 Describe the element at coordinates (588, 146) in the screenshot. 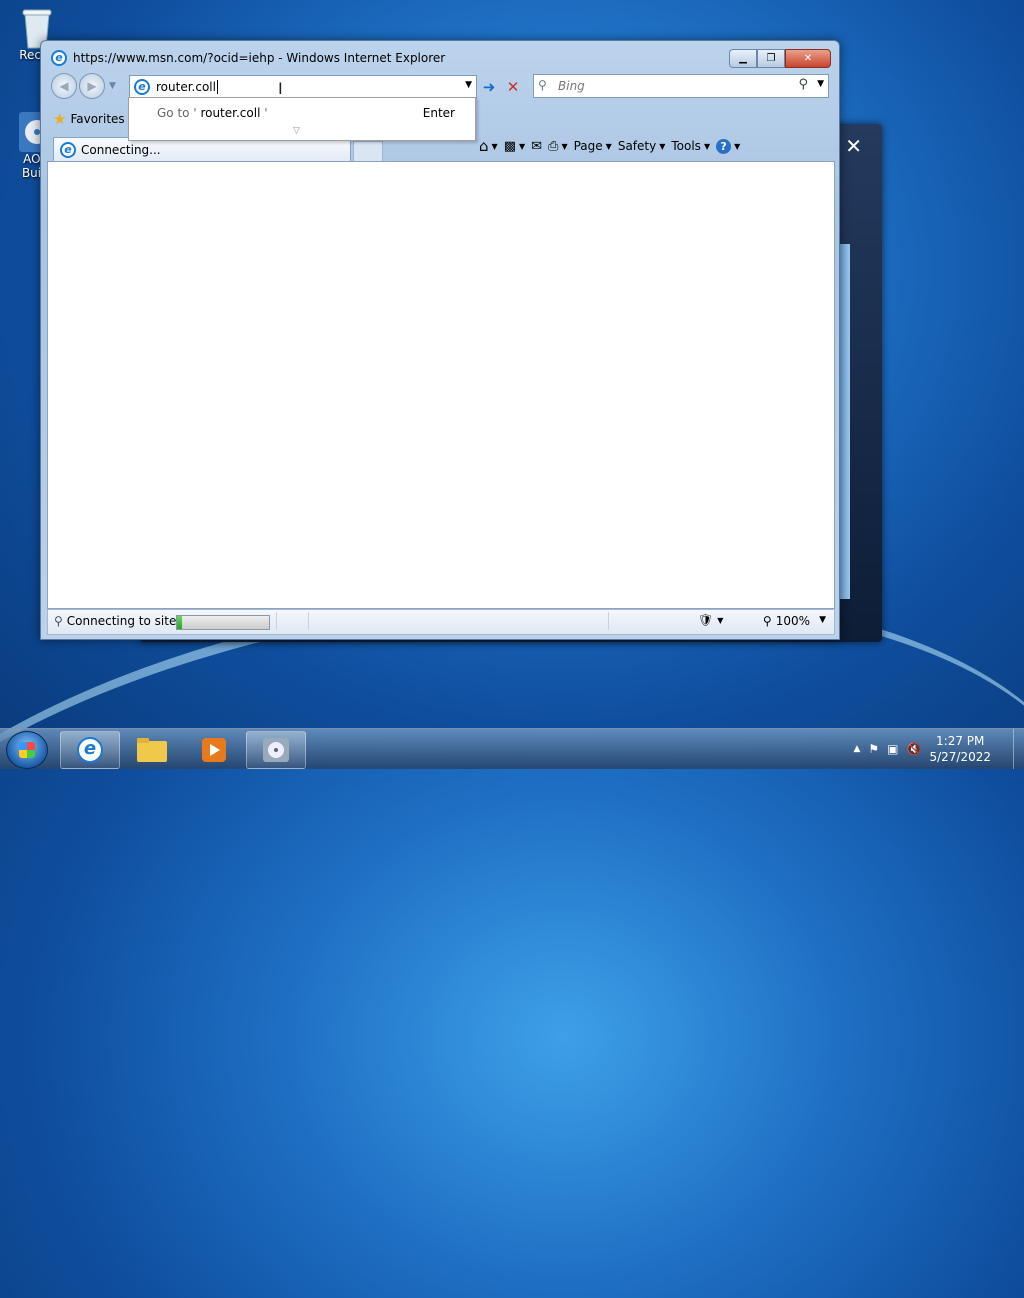

I see `page-menu-label: Page` at that location.